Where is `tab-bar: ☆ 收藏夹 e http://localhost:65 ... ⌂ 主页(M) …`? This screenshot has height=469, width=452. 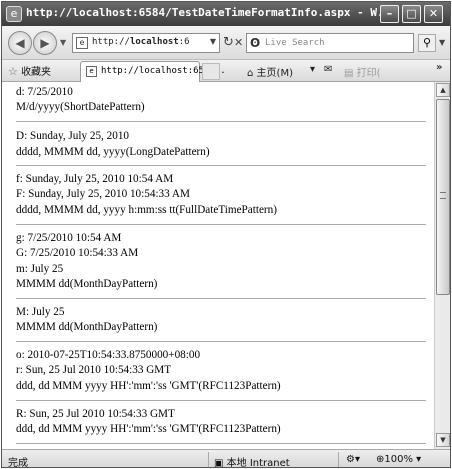 tab-bar: ☆ 收藏夹 e http://localhost:65 ... ⌂ 主页(M) … is located at coordinates (226, 71).